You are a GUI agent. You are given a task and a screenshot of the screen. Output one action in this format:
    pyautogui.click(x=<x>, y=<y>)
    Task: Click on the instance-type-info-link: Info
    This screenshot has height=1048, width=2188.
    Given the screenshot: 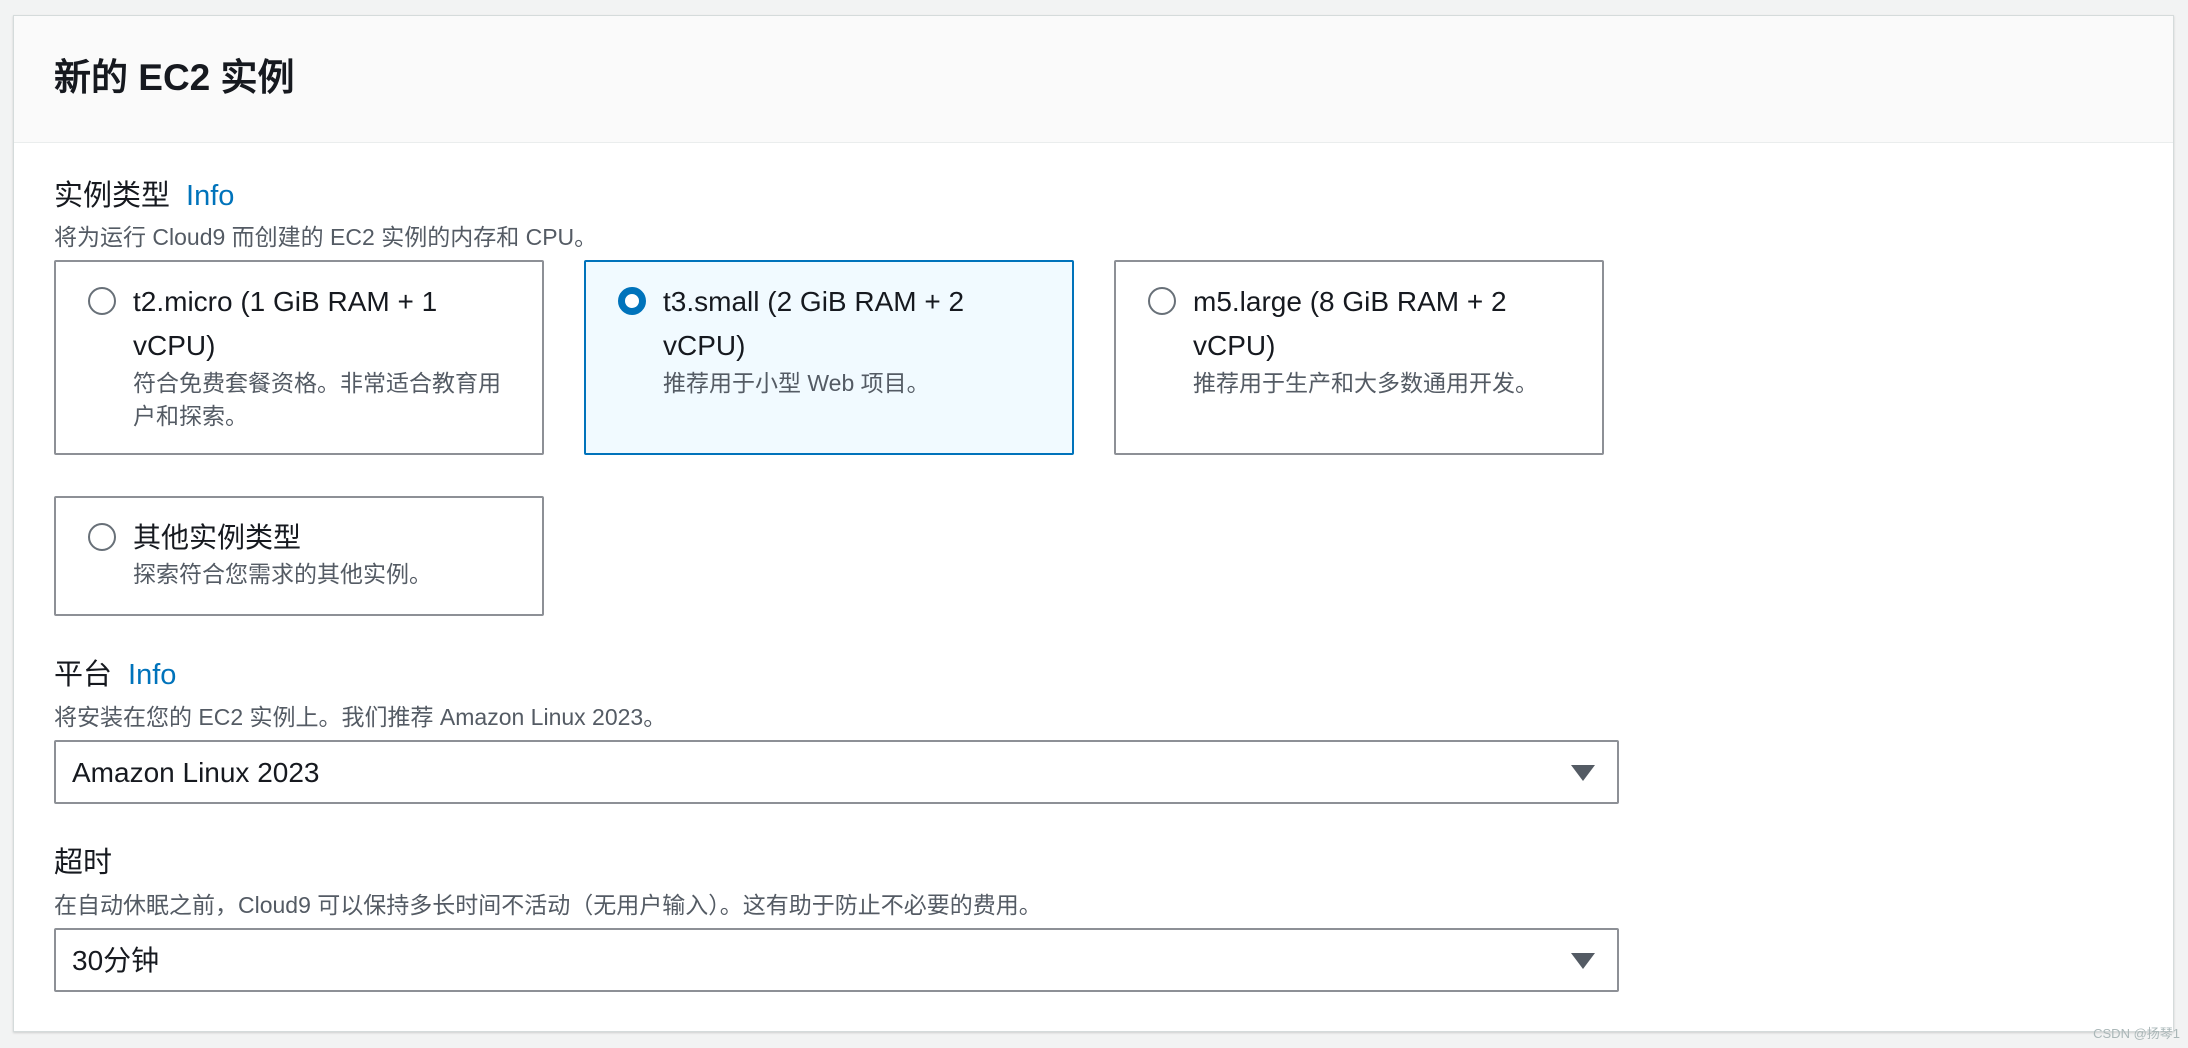 What is the action you would take?
    pyautogui.click(x=210, y=196)
    